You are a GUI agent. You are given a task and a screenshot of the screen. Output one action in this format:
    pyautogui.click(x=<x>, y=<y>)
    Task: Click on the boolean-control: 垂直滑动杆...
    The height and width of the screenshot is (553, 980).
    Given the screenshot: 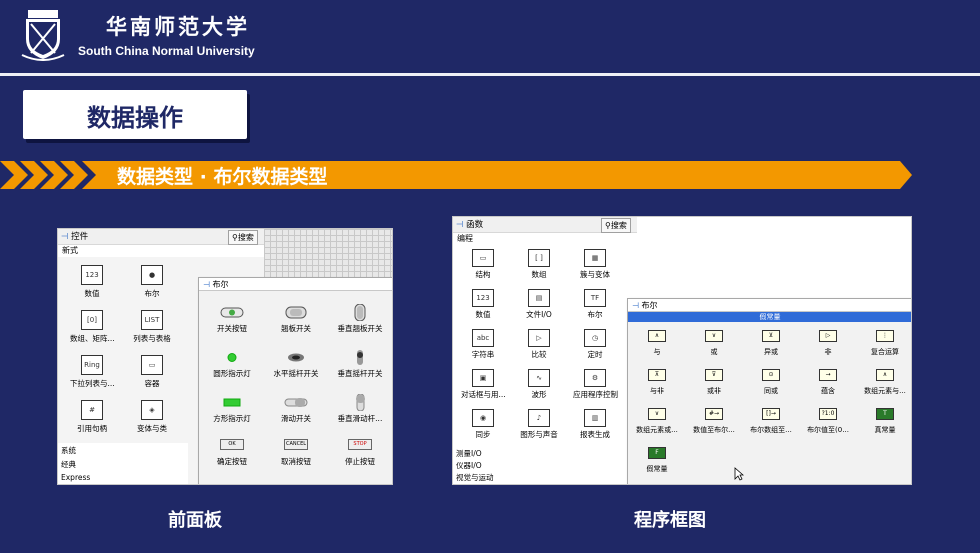 What is the action you would take?
    pyautogui.click(x=360, y=408)
    